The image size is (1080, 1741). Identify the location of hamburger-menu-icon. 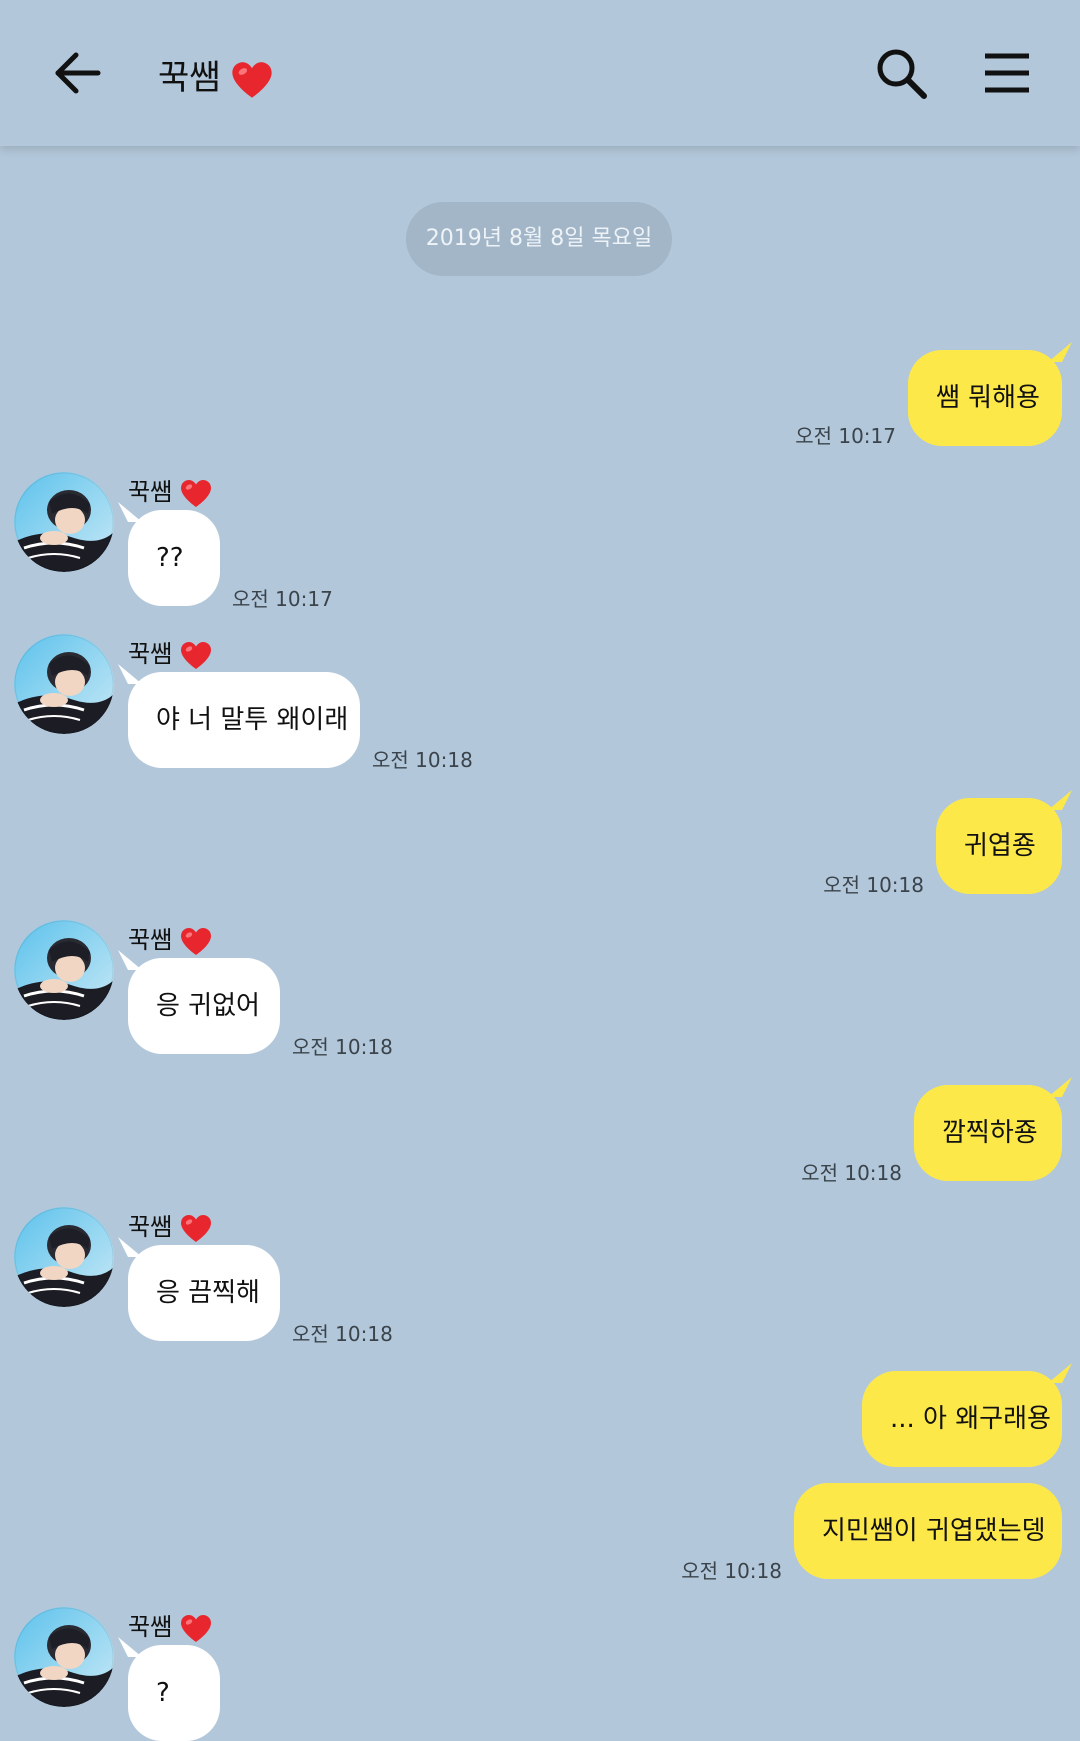
(1007, 73).